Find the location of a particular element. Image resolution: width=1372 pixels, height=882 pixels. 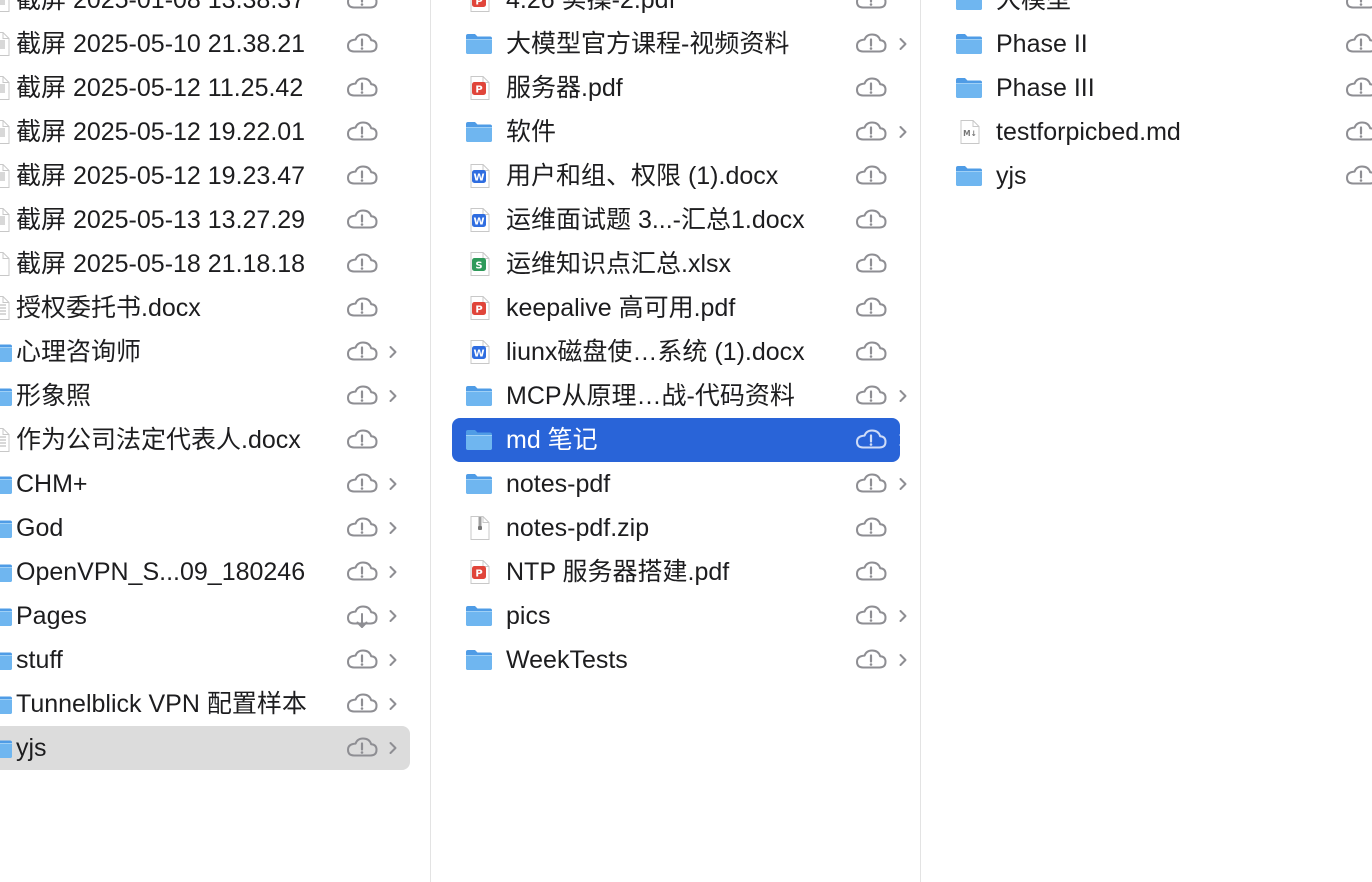

file-row: S 运维知识点汇总.xlsx is located at coordinates (676, 264).